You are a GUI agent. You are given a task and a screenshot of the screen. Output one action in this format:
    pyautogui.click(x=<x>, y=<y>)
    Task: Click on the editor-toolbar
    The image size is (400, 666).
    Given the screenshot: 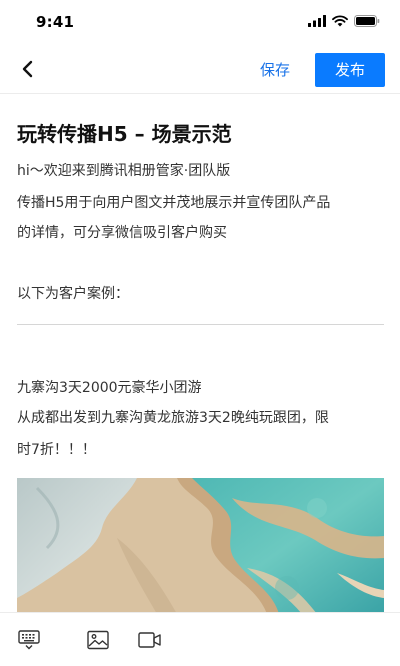 What is the action you would take?
    pyautogui.click(x=200, y=639)
    